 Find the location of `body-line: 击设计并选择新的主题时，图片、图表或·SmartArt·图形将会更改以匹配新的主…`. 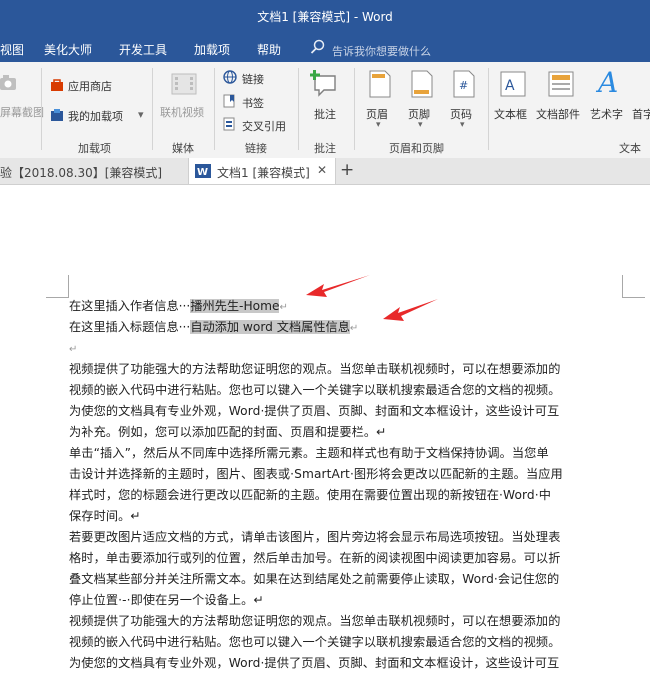

body-line: 击设计并选择新的主题时，图片、图表或·SmartArt·图形将会更改以匹配新的主… is located at coordinates (316, 474).